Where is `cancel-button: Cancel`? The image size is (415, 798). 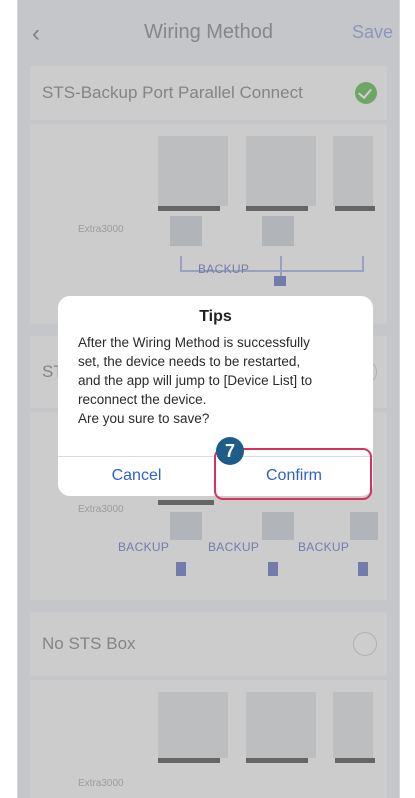
cancel-button: Cancel is located at coordinates (136, 476).